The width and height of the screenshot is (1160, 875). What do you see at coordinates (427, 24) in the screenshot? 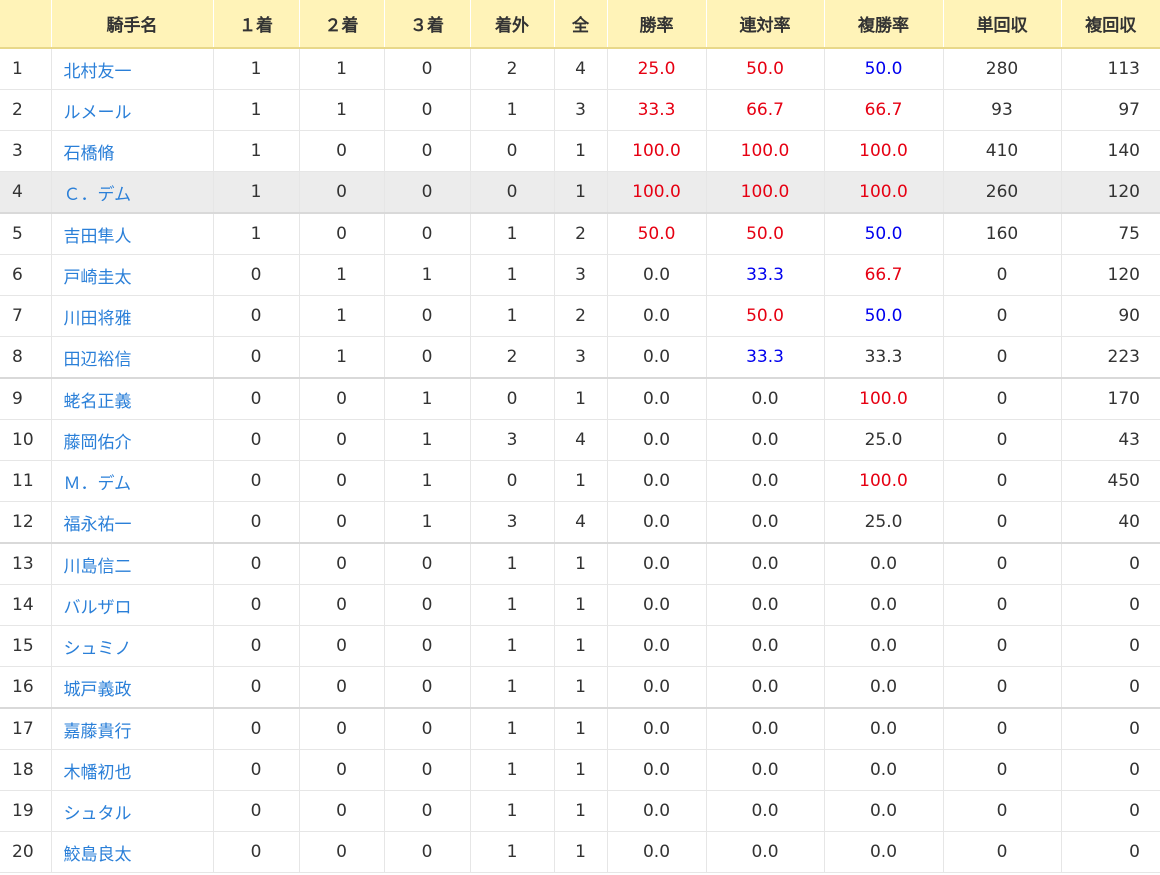
I see `header-third: ３着` at bounding box center [427, 24].